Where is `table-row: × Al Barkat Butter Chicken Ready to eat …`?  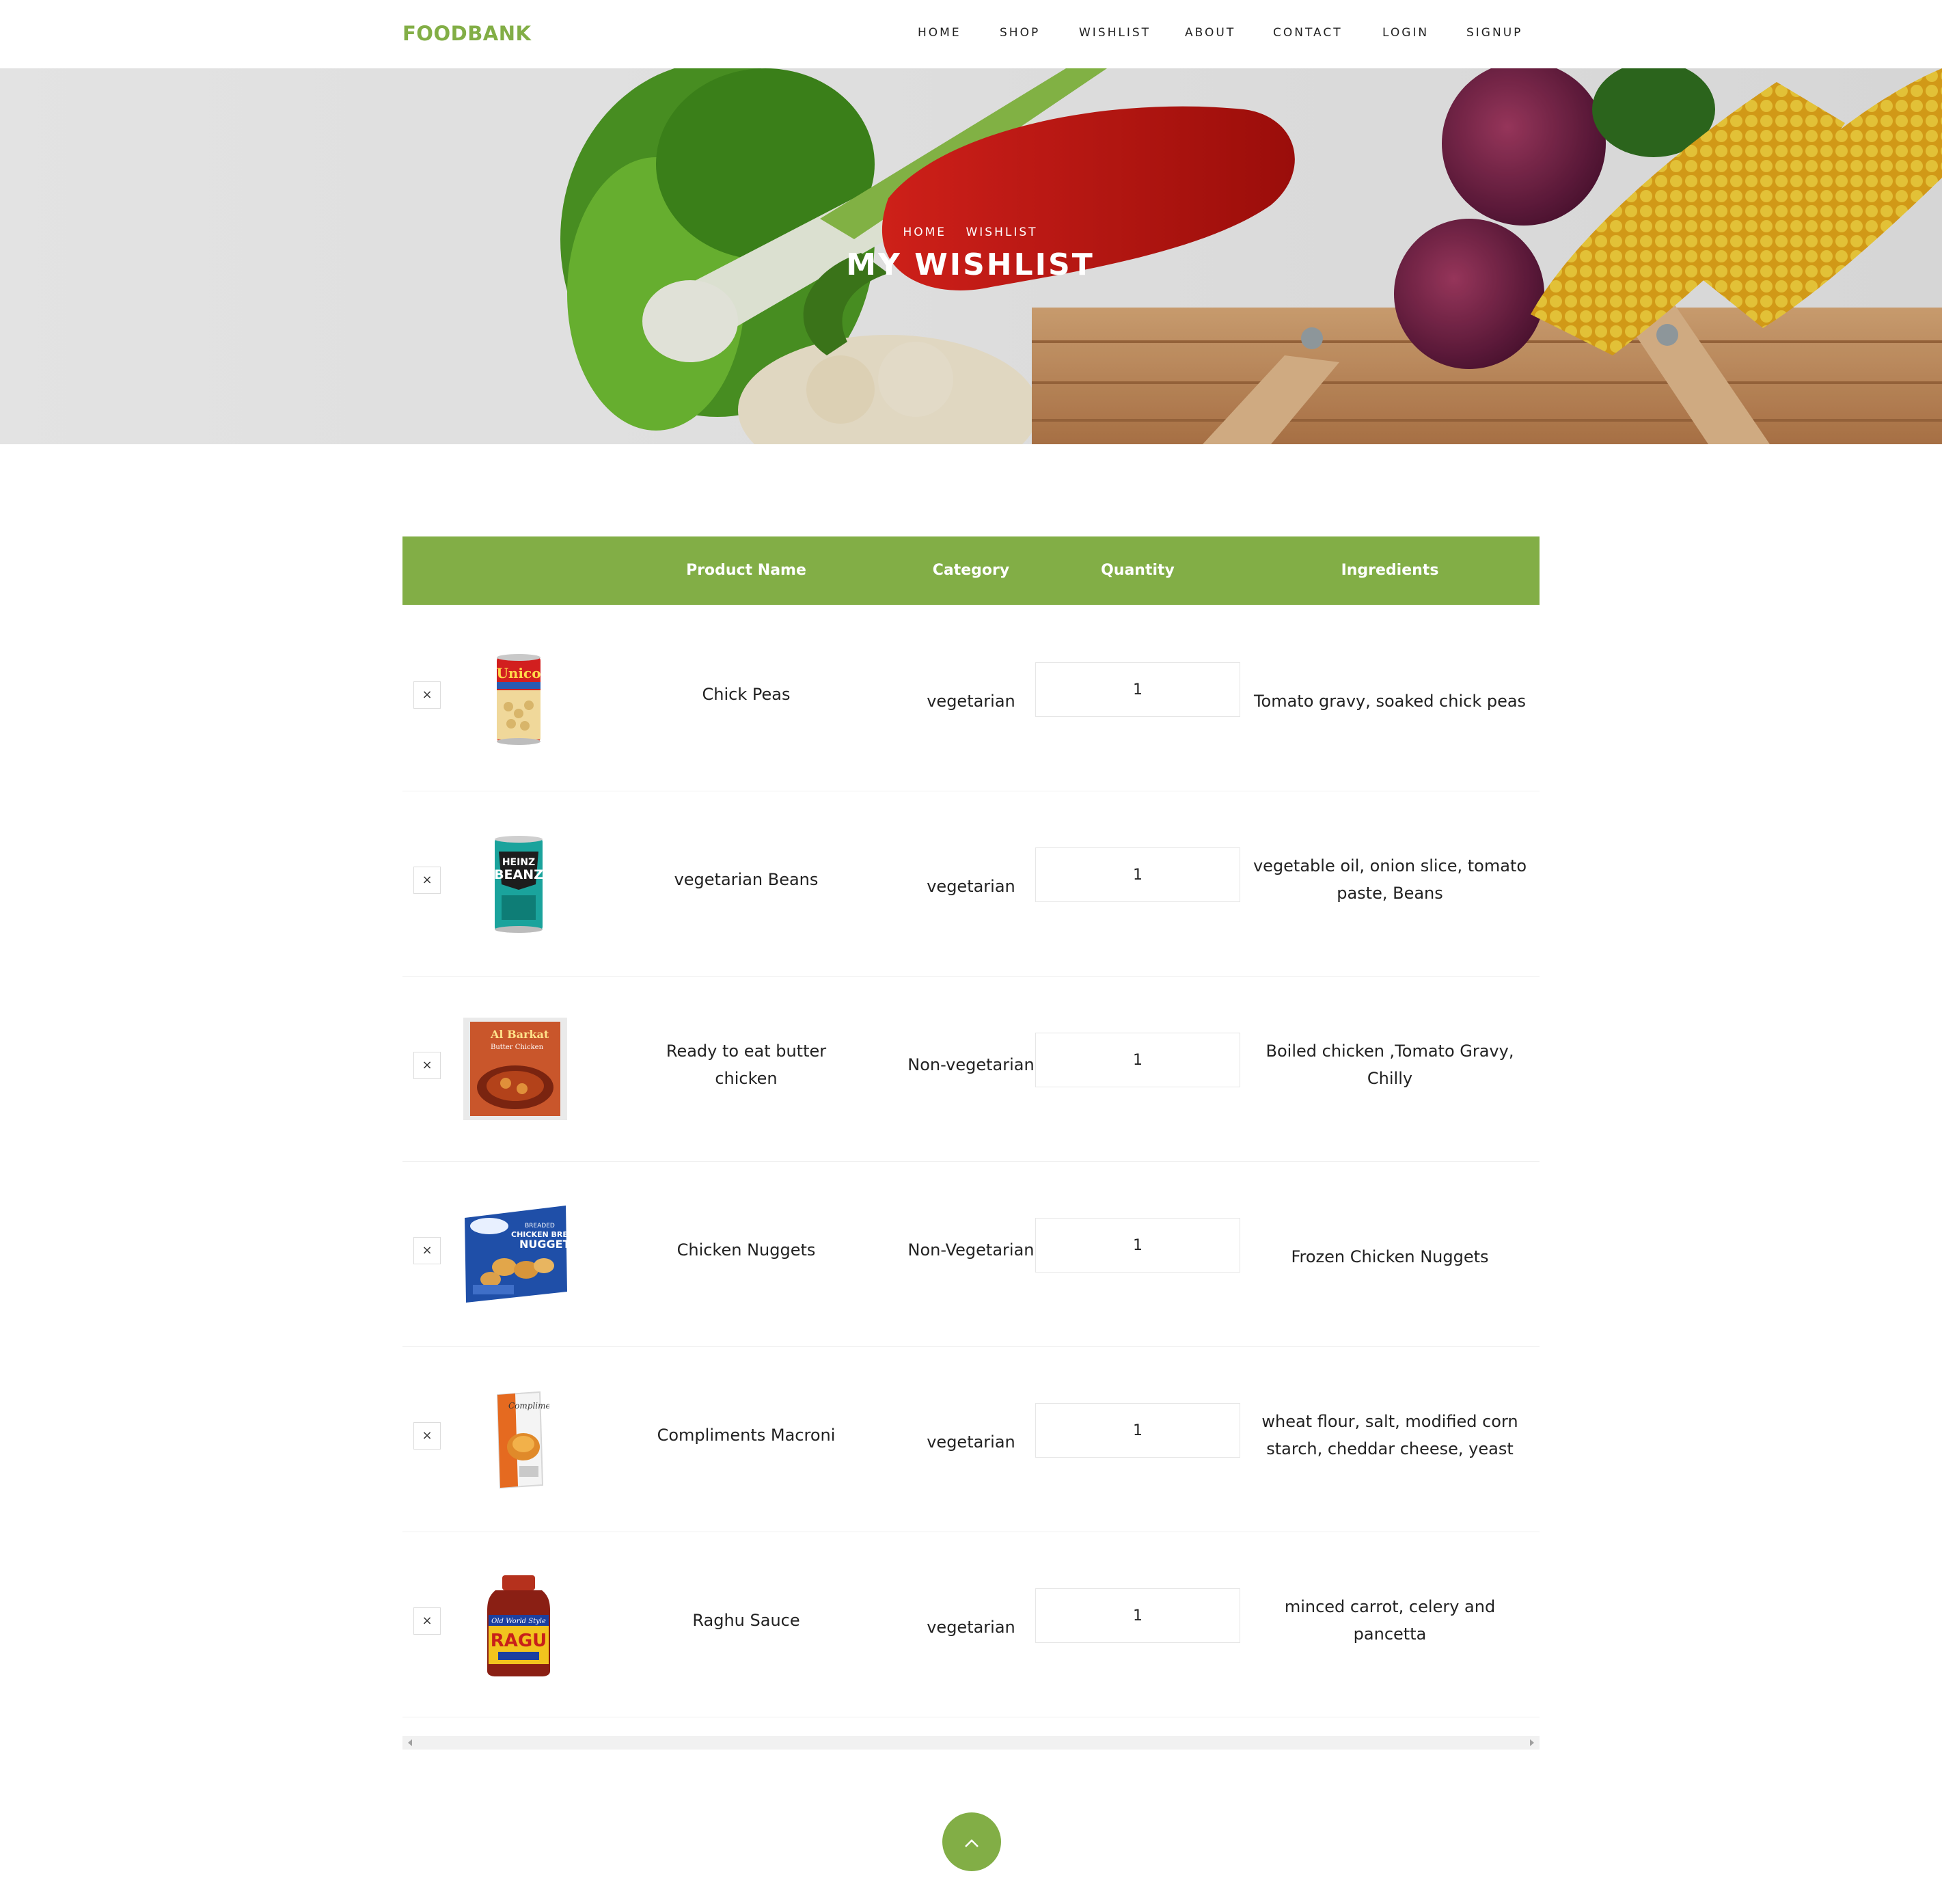 table-row: × Al Barkat Butter Chicken Ready to eat … is located at coordinates (971, 1069).